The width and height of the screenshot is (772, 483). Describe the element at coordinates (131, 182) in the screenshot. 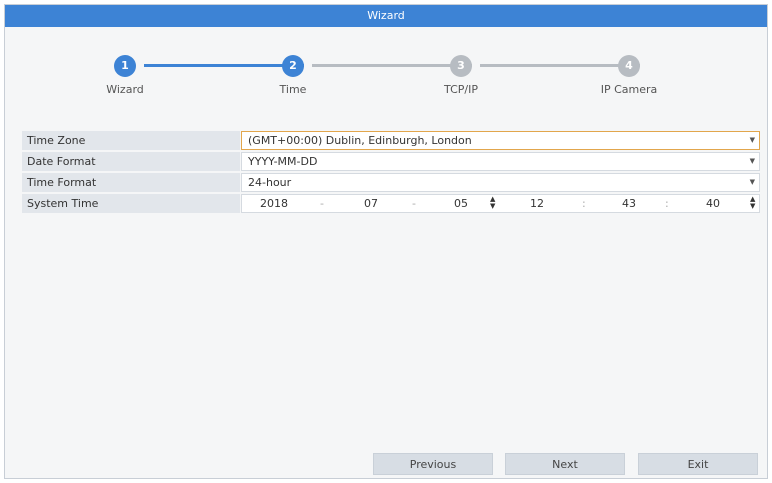

I see `time-format-label: Time Format` at that location.